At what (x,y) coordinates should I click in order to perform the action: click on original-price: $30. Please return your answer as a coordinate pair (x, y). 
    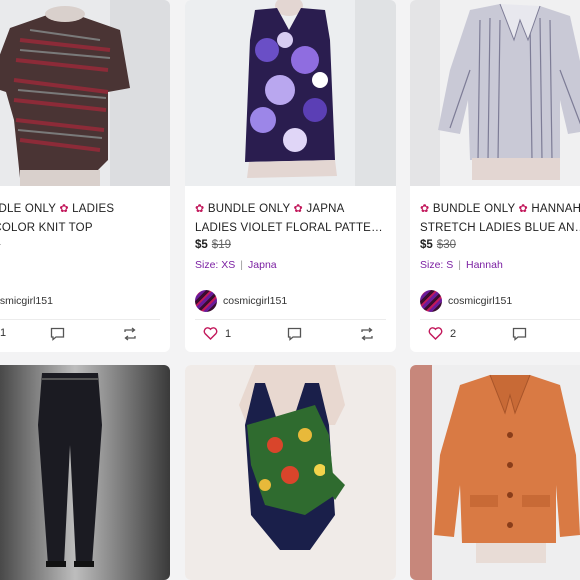
    Looking at the image, I should click on (446, 245).